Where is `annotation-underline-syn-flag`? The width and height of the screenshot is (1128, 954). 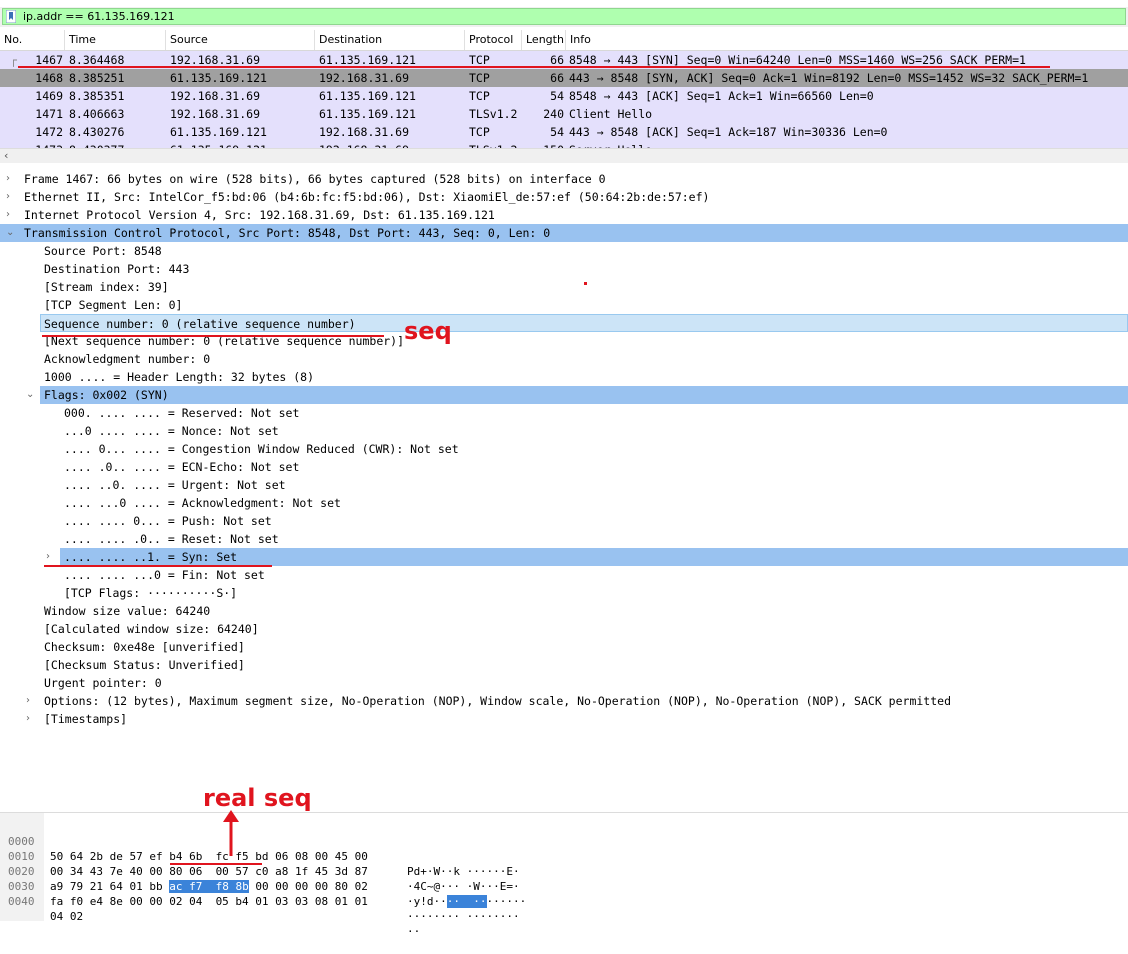
annotation-underline-syn-flag is located at coordinates (158, 566).